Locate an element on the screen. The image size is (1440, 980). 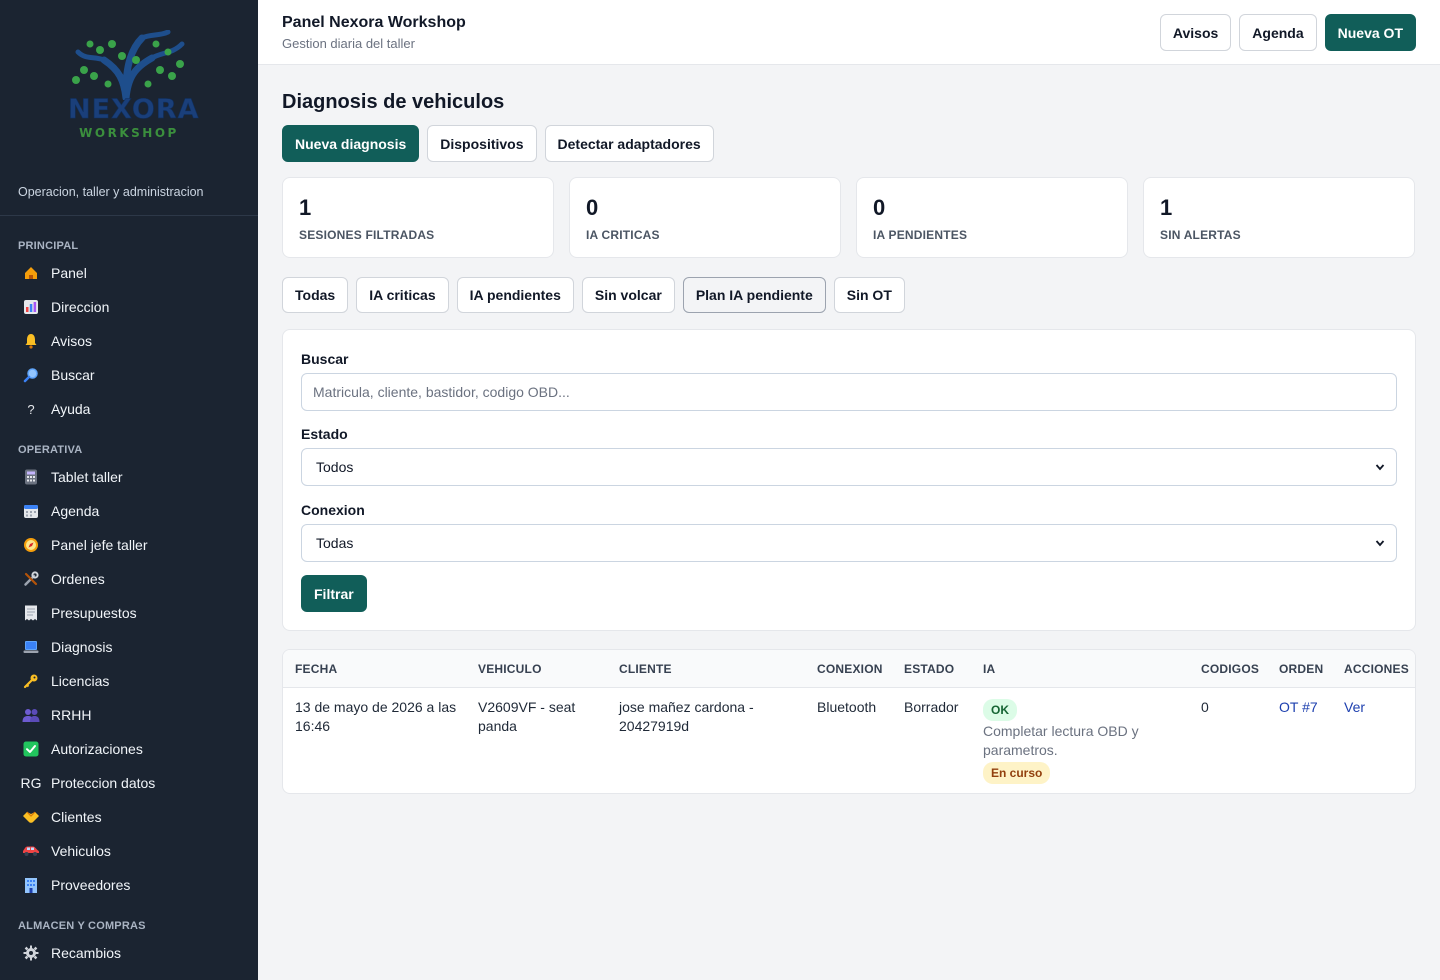
conexion-select: Todas is located at coordinates (849, 543).